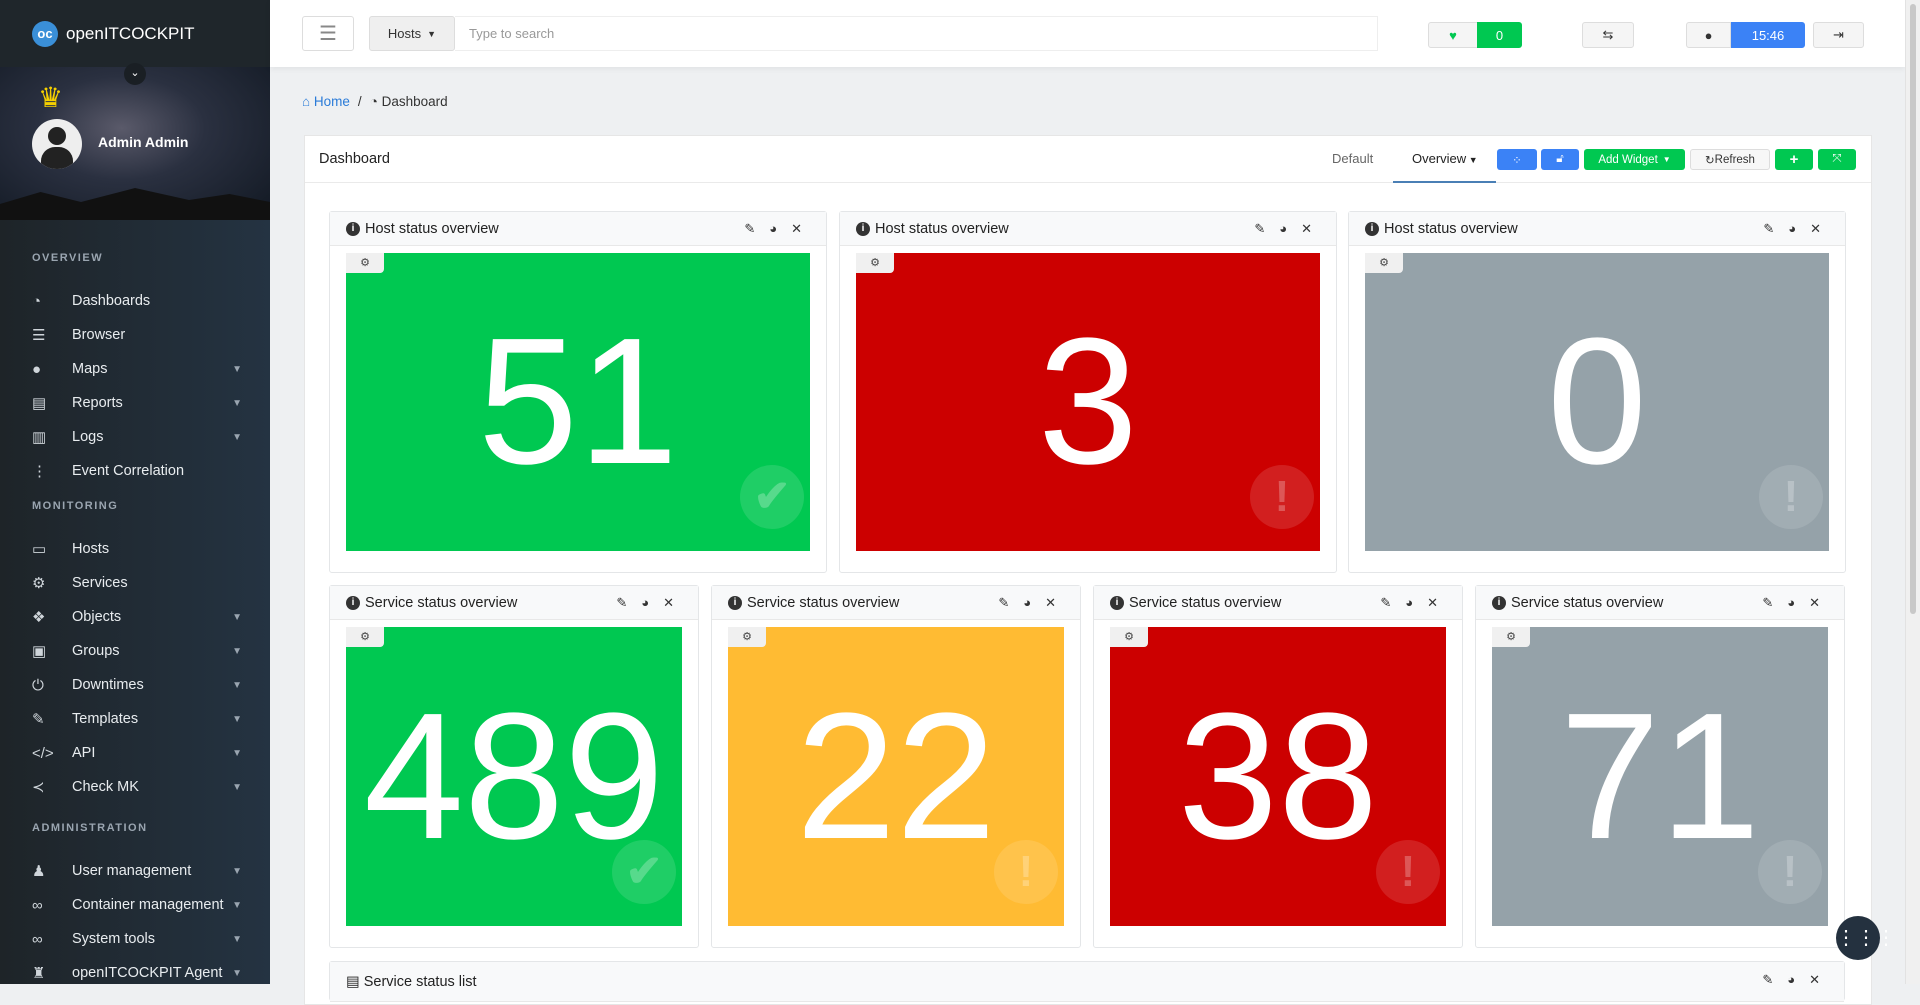 The image size is (1920, 1005). I want to click on search-scope-dropdown: Hosts ▼, so click(412, 33).